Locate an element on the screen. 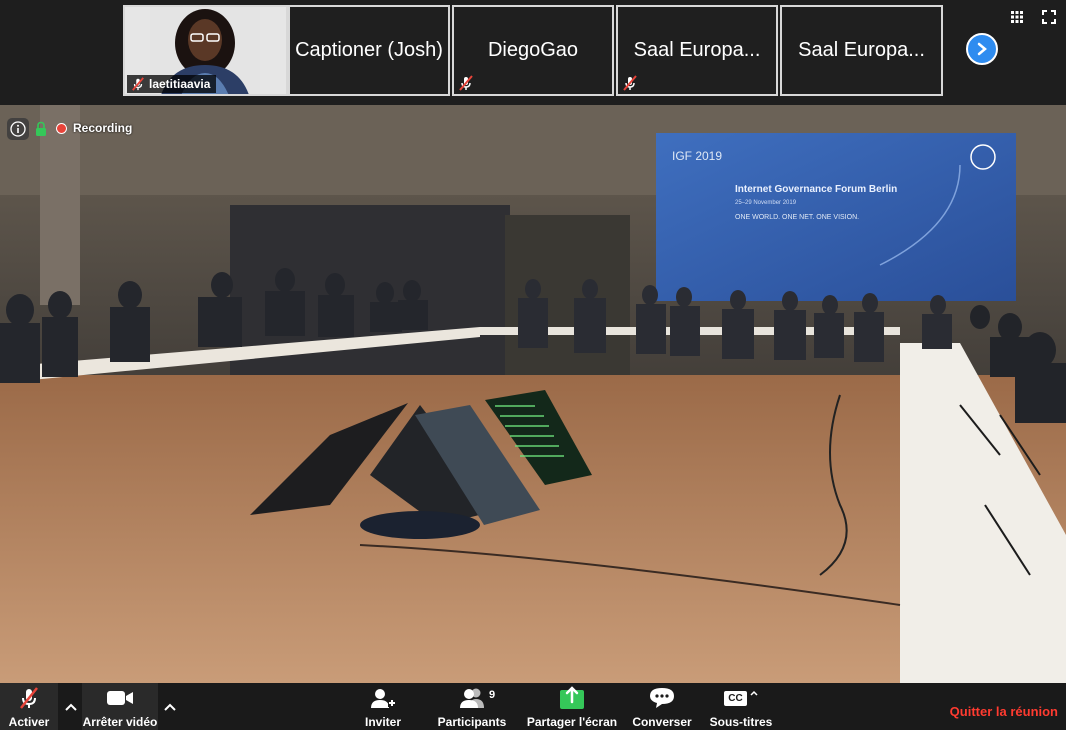 The width and height of the screenshot is (1066, 730). stop-video-label: Arrêter vidéo is located at coordinates (120, 722).